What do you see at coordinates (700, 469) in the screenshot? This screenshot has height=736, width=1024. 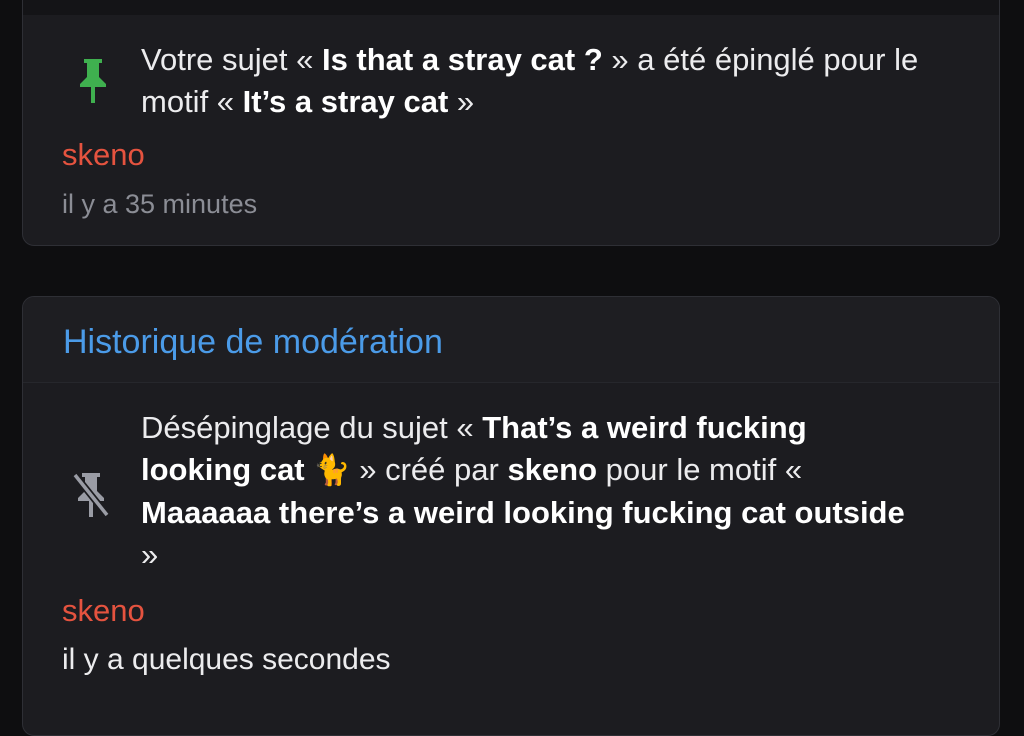 I see `message-text: pour le motif «` at bounding box center [700, 469].